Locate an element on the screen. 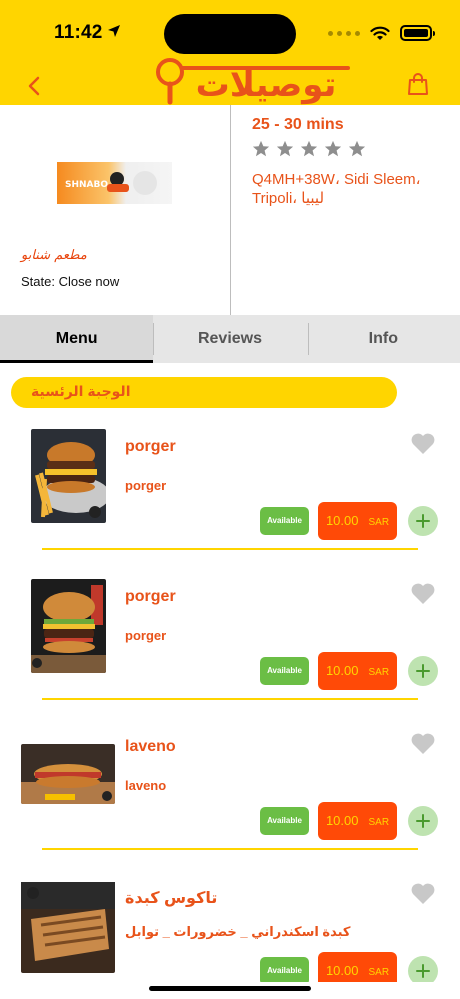 This screenshot has height=999, width=460. restaurant-state: State: Close now is located at coordinates (70, 281).